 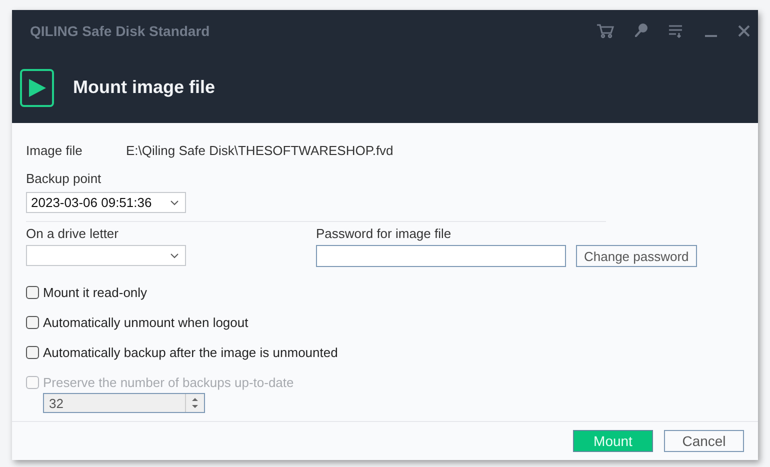 What do you see at coordinates (385, 352) in the screenshot?
I see `checkbox-option: Automatically backup after the image is unmounted` at bounding box center [385, 352].